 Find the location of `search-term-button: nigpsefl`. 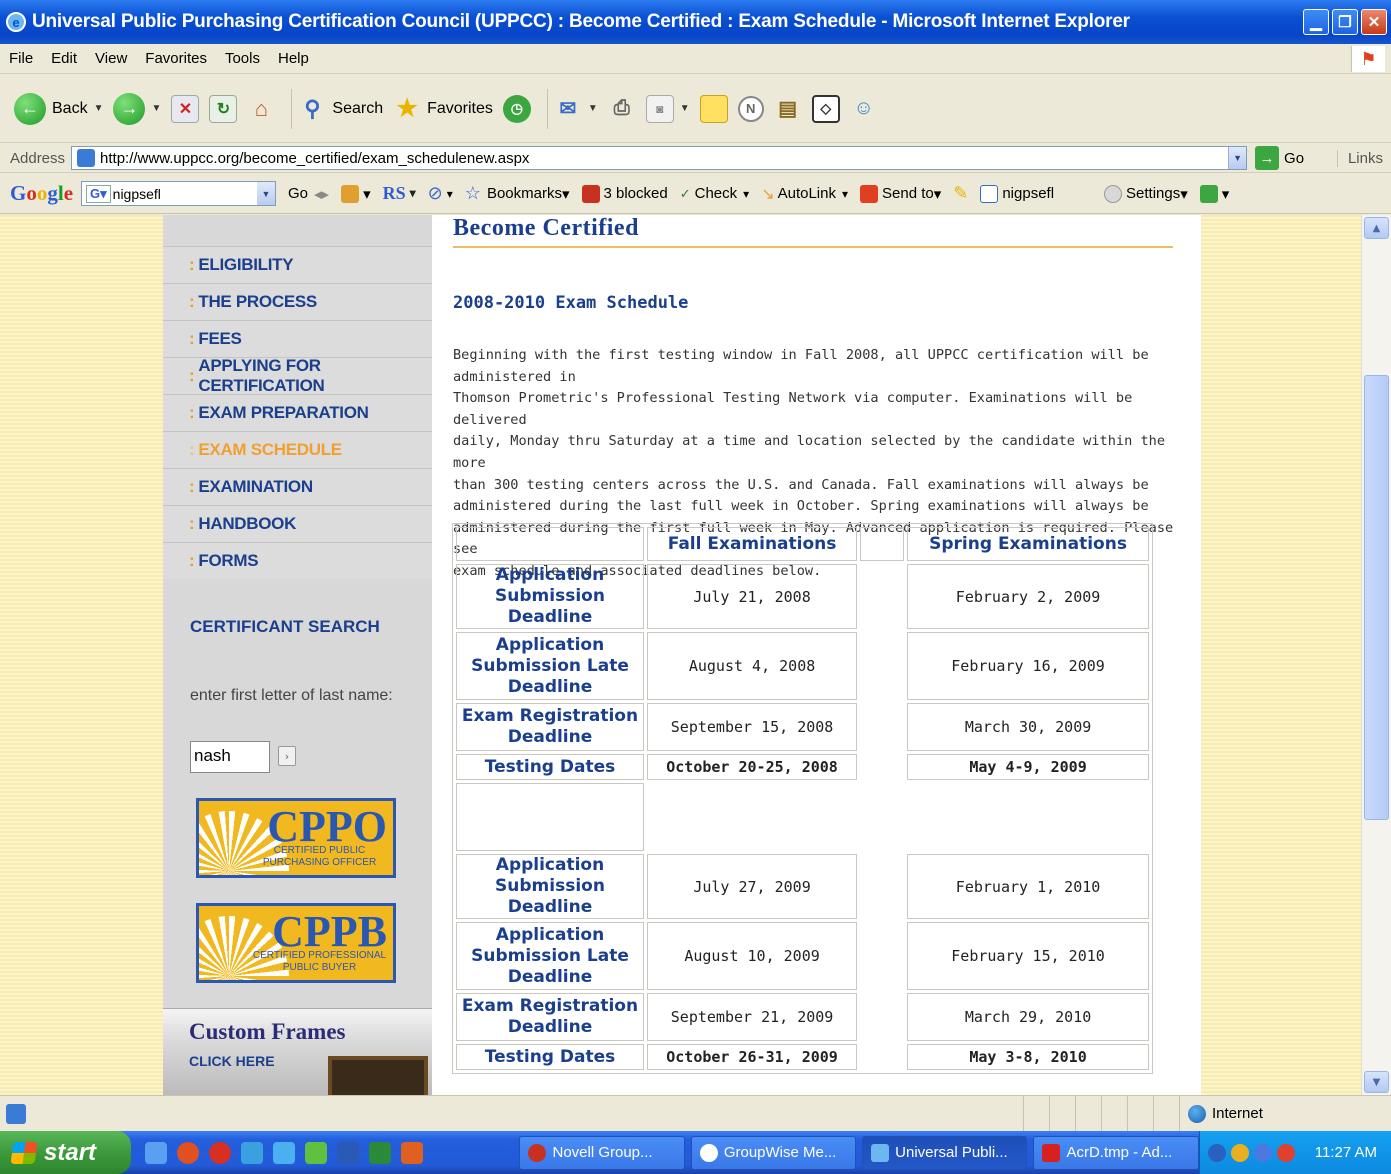

search-term-button: nigpsefl is located at coordinates (1017, 193).